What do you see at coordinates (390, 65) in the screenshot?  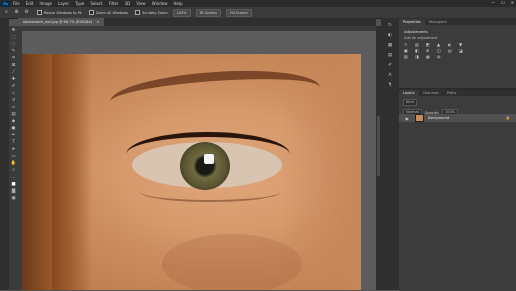 I see `brush-panel-icon: ✐` at bounding box center [390, 65].